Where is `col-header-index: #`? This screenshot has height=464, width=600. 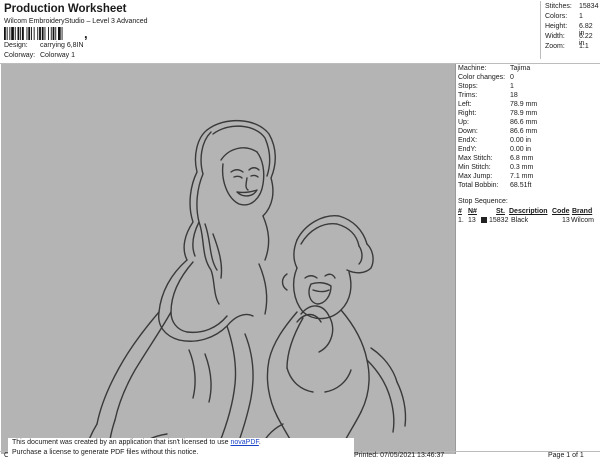
col-header-index: # is located at coordinates (460, 211).